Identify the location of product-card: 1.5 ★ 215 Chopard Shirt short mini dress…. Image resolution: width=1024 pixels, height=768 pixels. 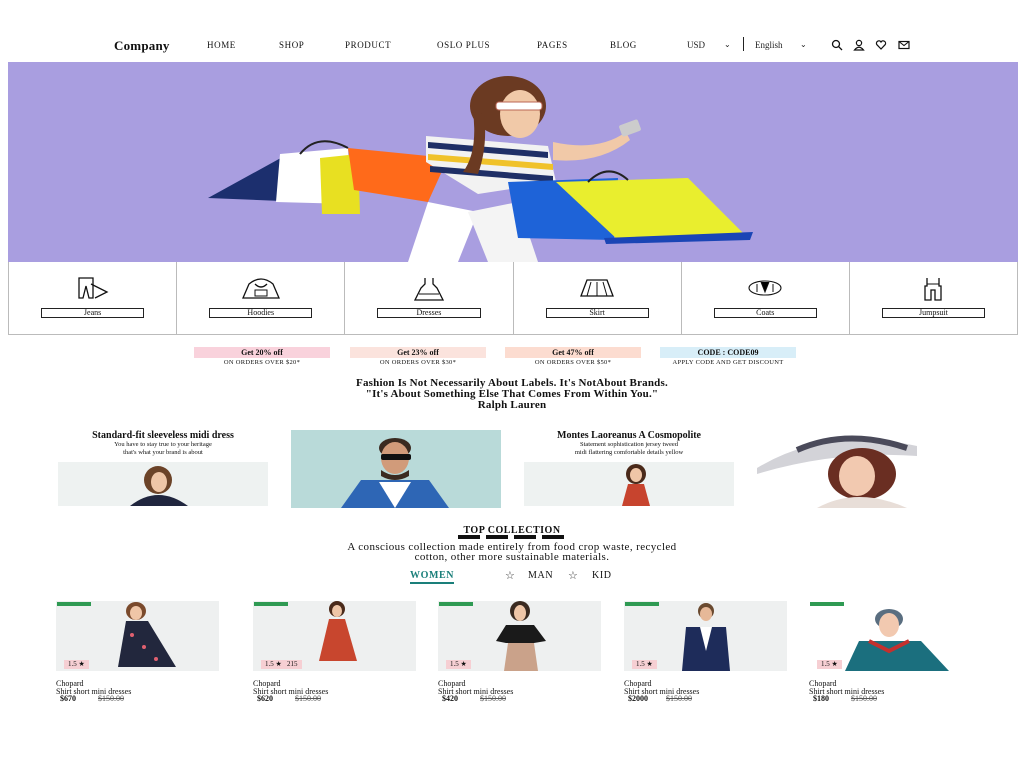
(334, 652).